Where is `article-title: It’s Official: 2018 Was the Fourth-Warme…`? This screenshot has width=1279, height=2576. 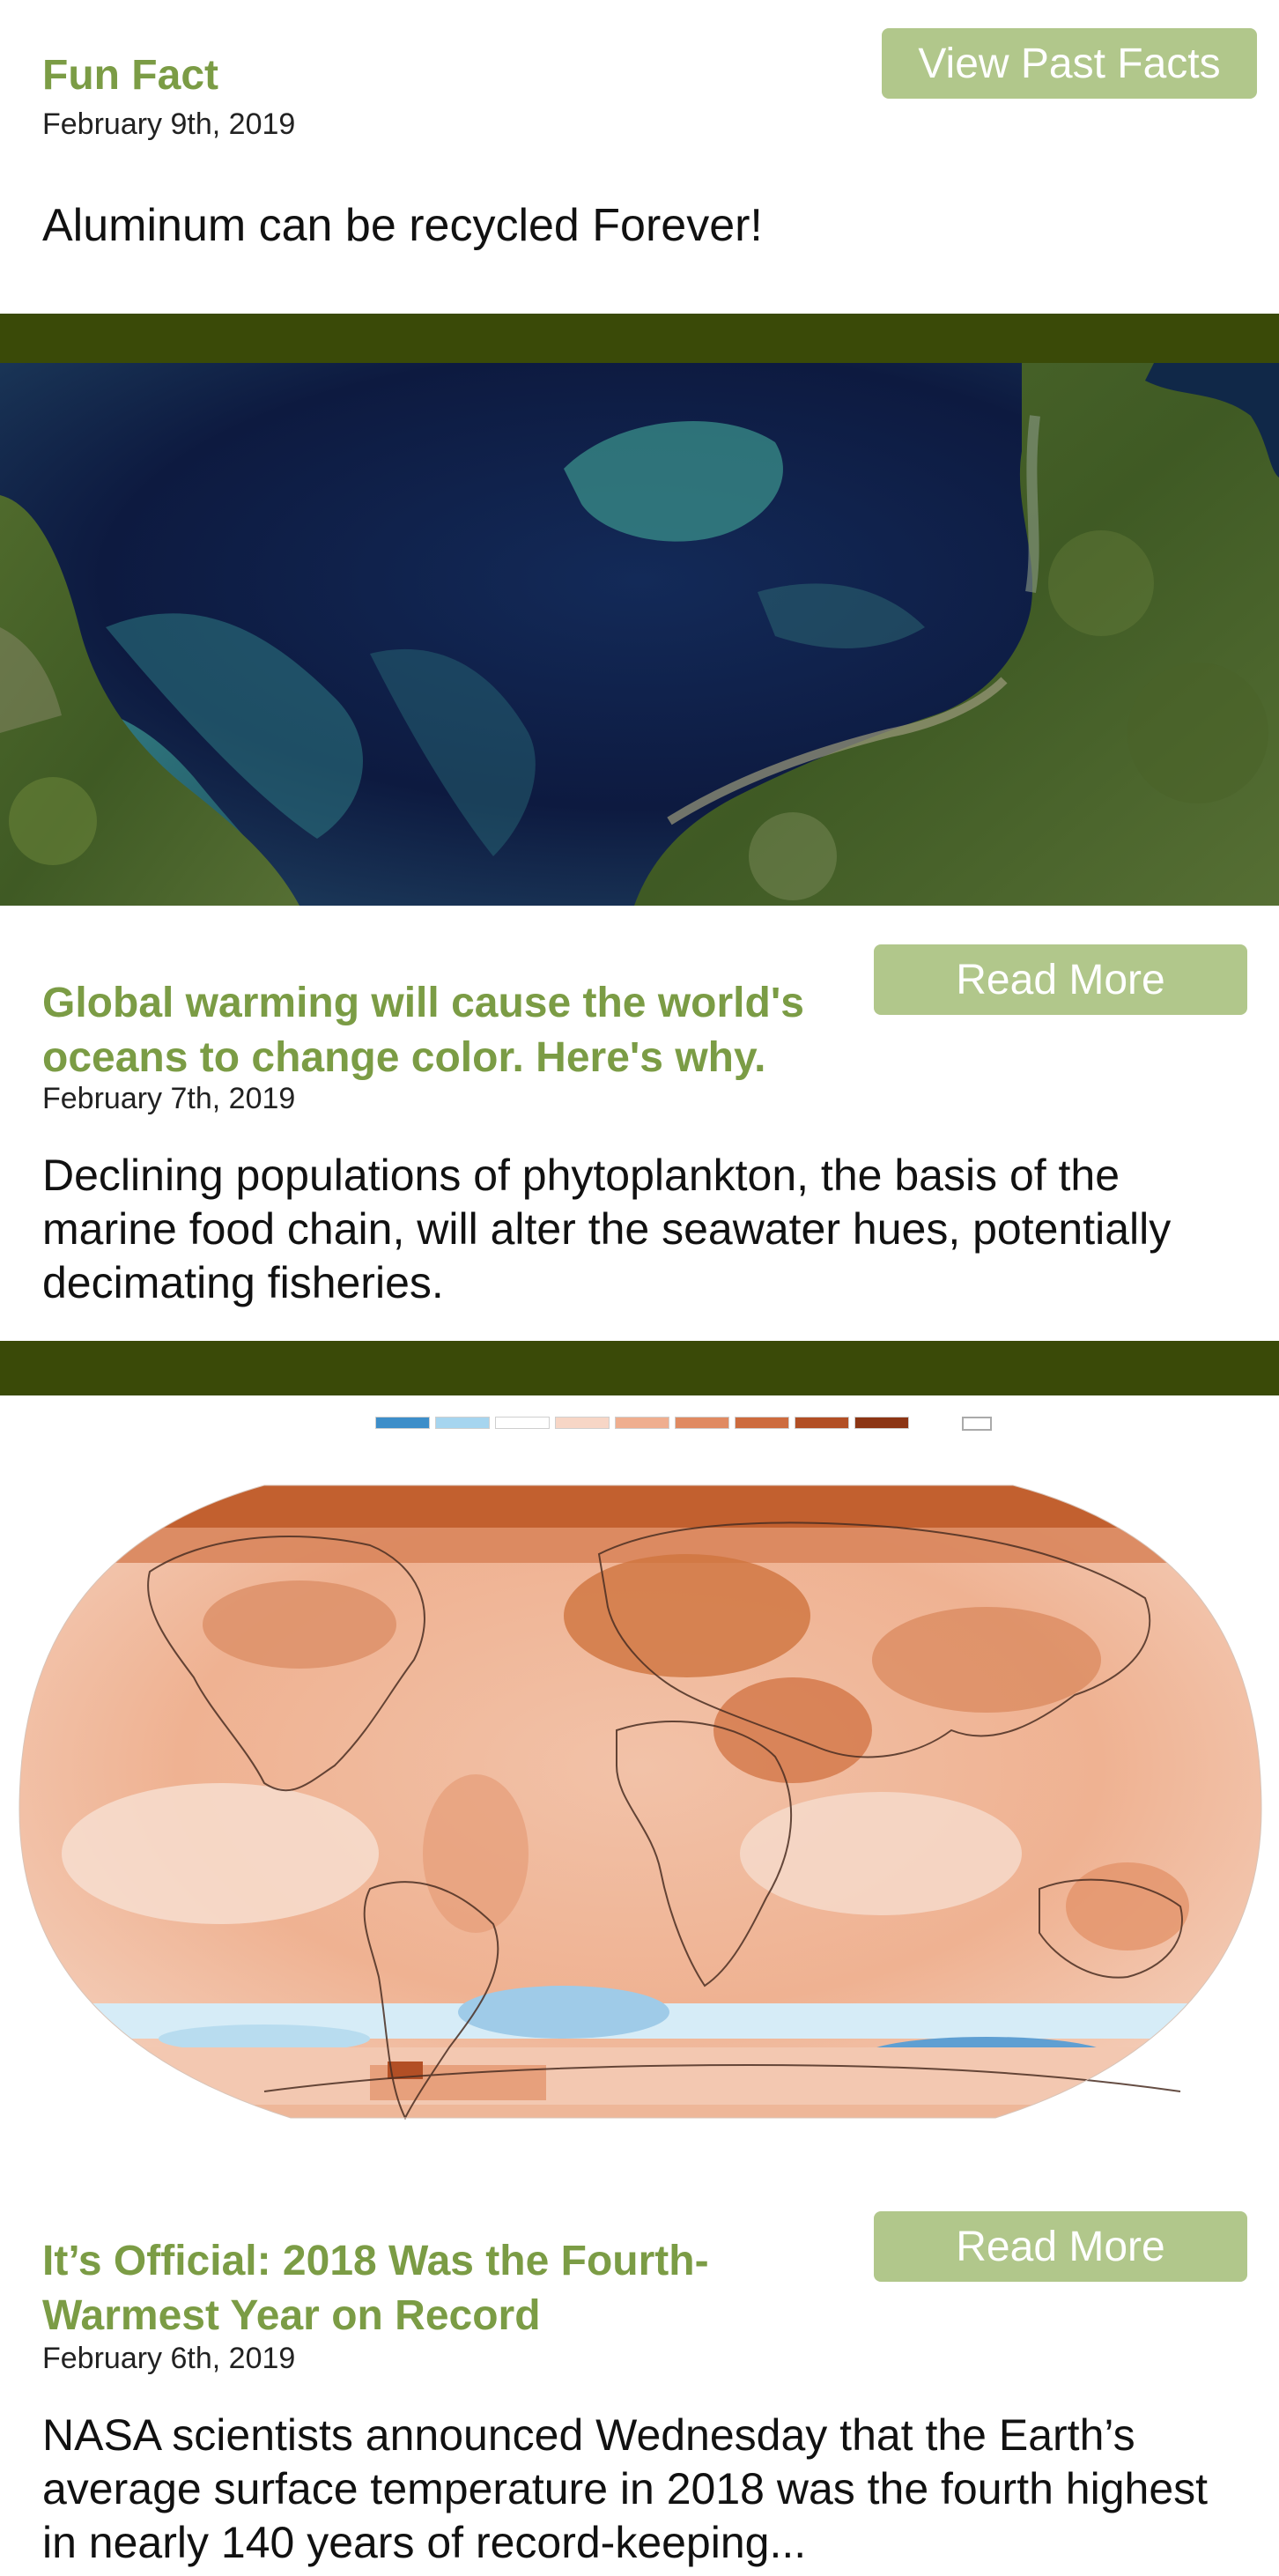 article-title: It’s Official: 2018 Was the Fourth-Warme… is located at coordinates (439, 2288).